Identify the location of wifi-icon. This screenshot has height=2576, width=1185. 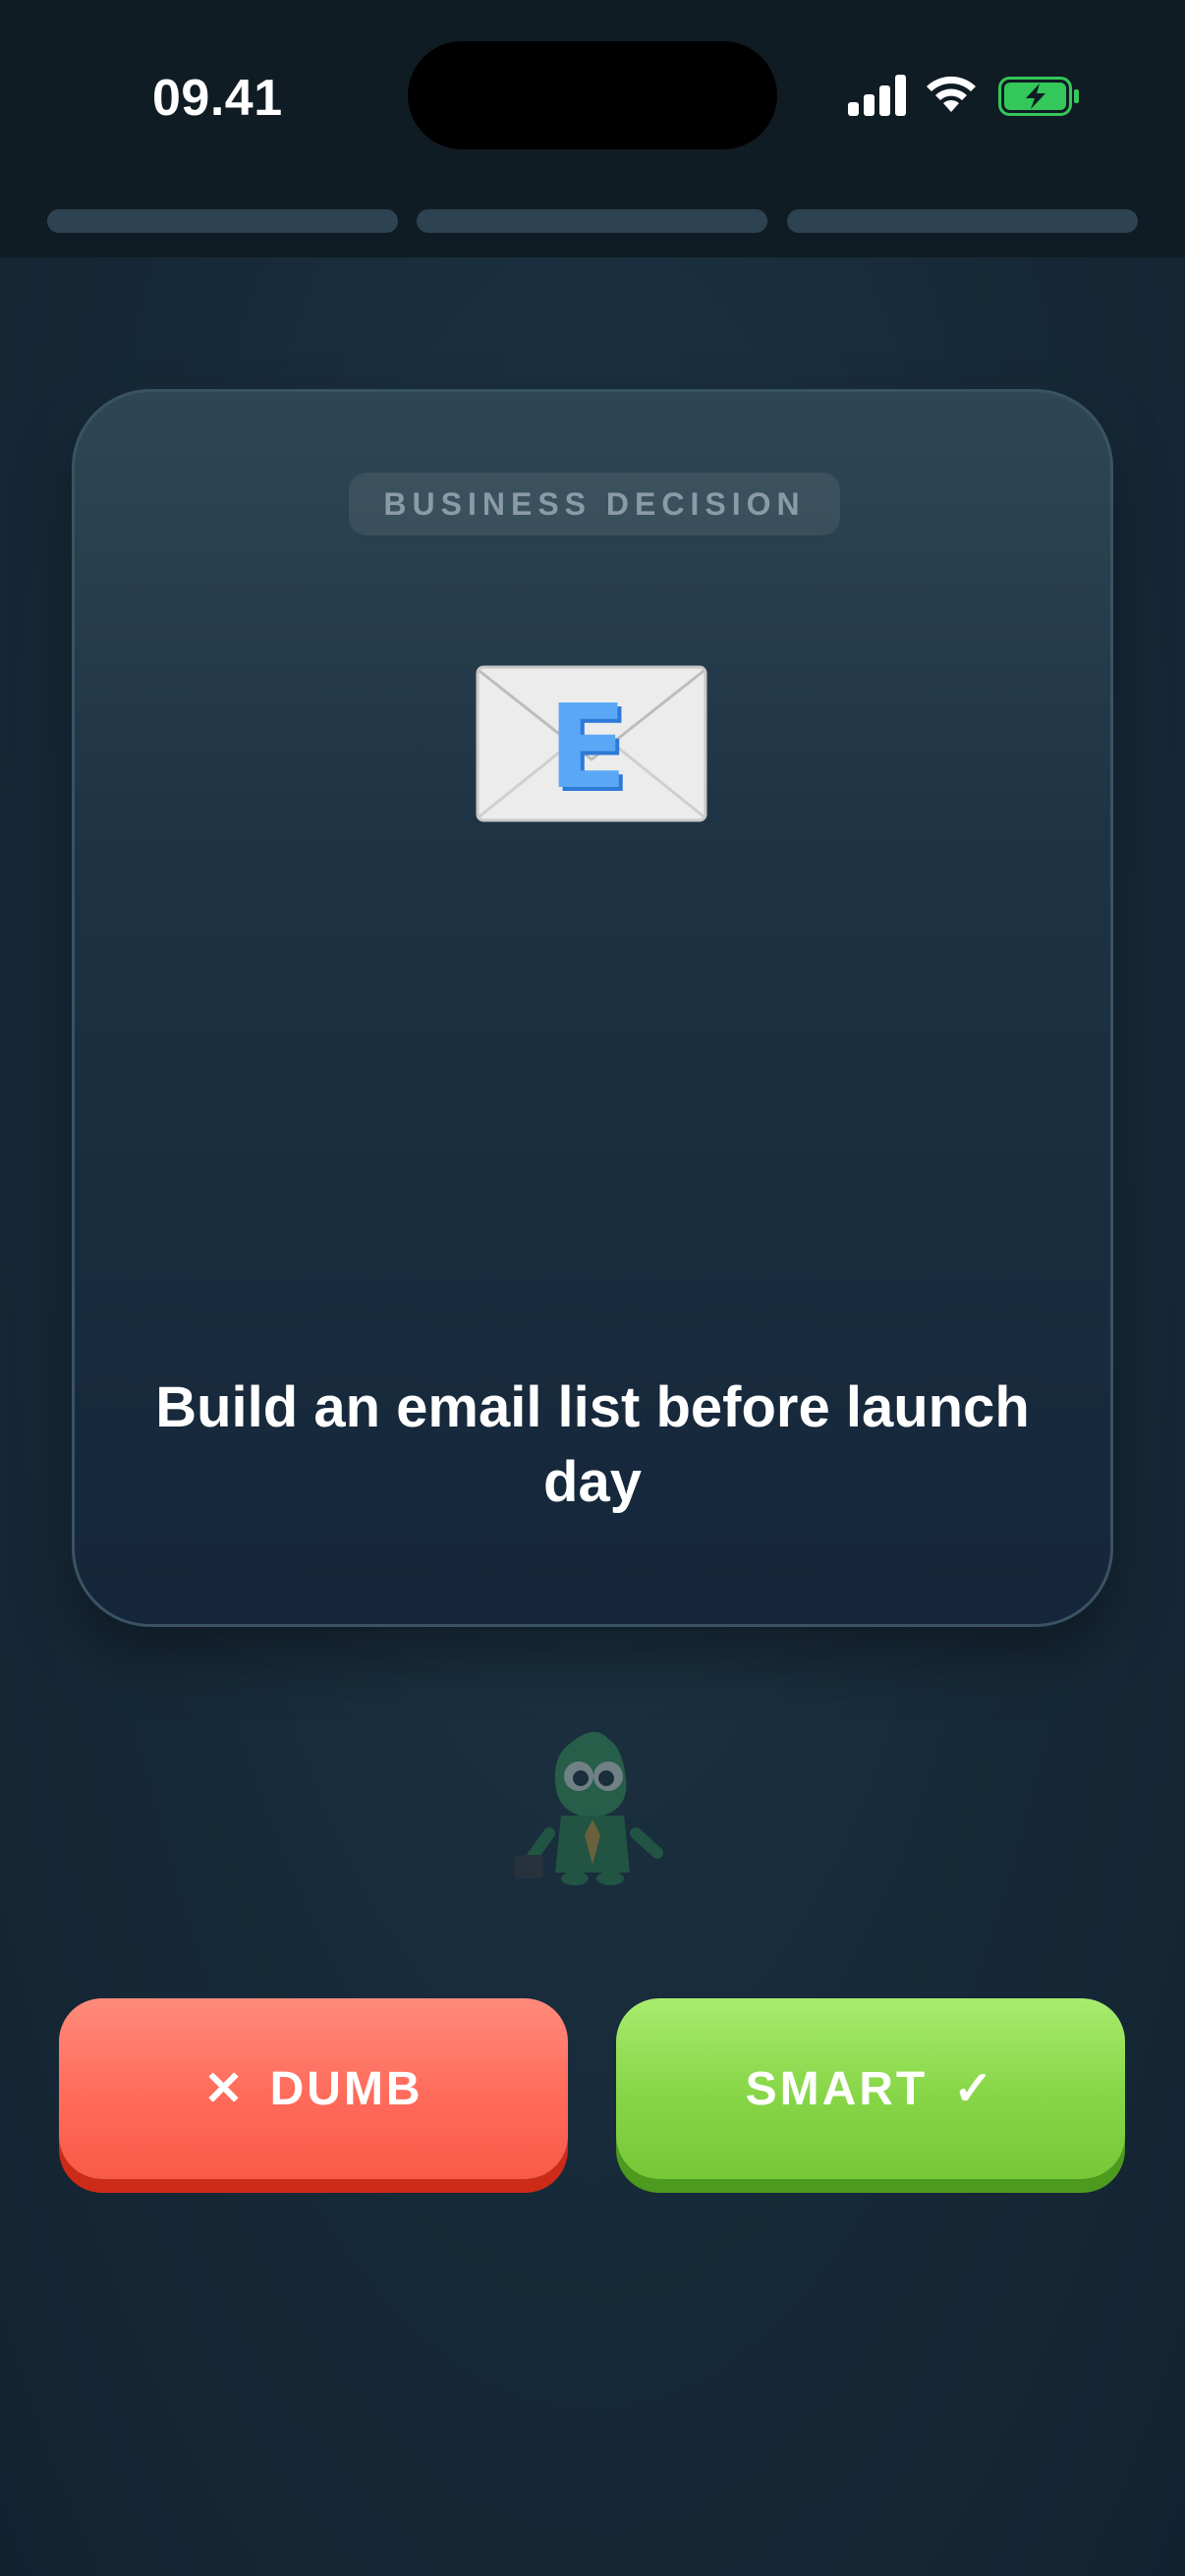
(952, 94).